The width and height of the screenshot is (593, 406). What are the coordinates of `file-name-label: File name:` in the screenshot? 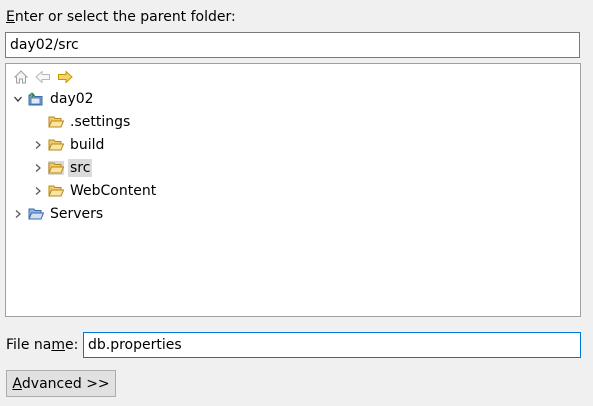 It's located at (42, 345).